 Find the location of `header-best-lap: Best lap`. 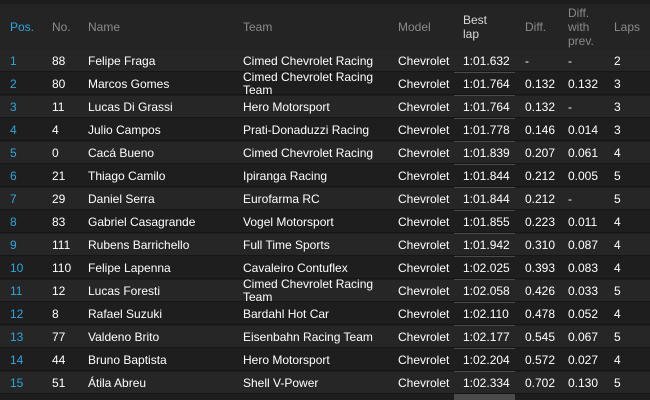

header-best-lap: Best lap is located at coordinates (489, 27).